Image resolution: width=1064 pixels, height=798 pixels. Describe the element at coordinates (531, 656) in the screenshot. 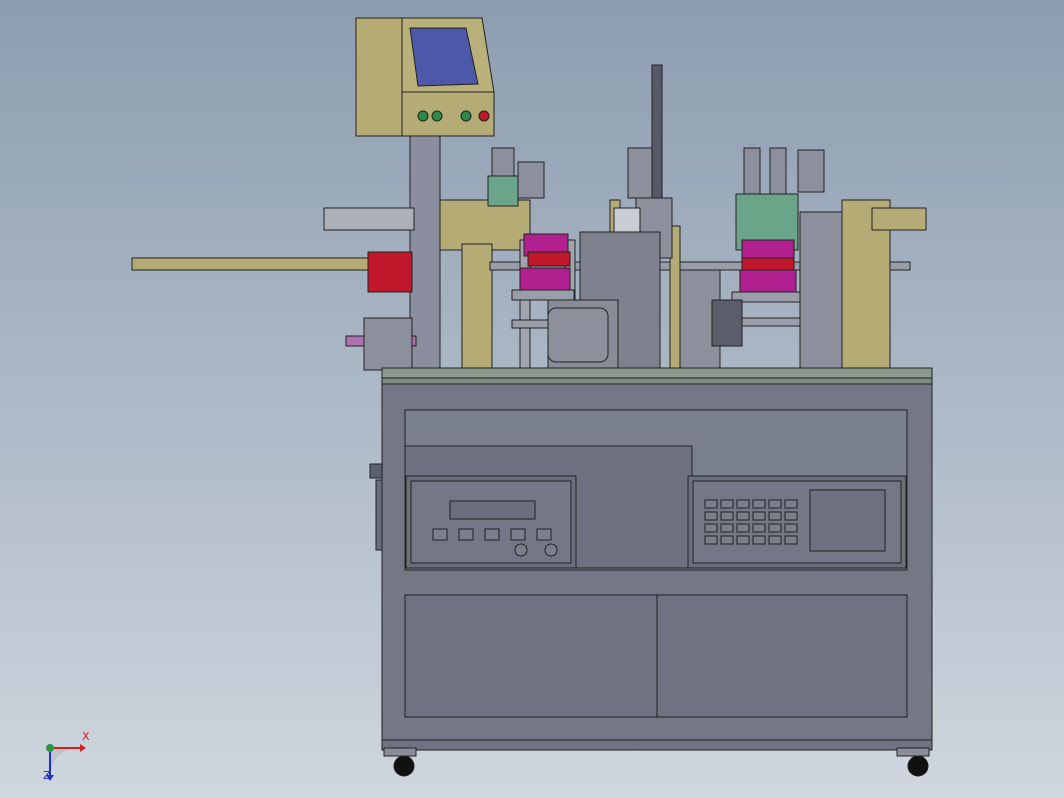

I see `door-left` at that location.